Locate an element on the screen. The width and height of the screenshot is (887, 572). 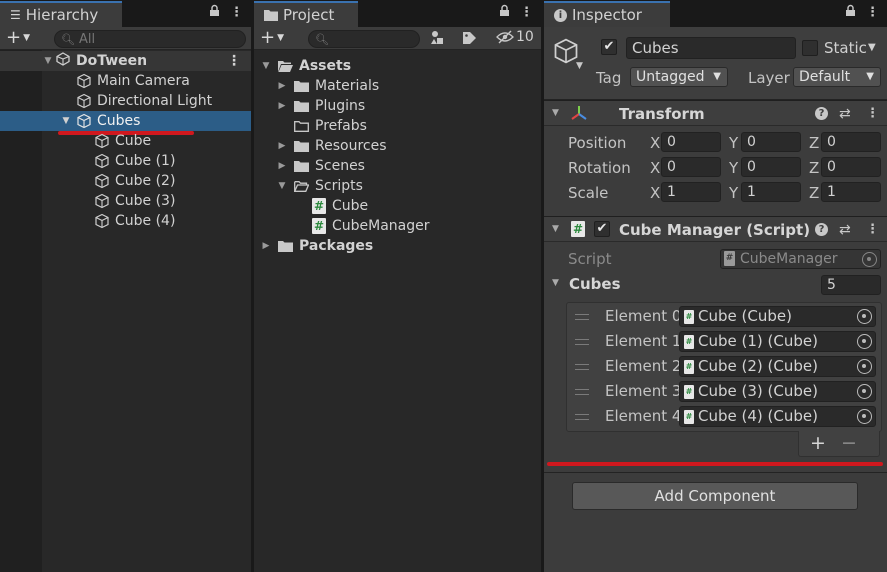
layer-dropdown: Default ▼ is located at coordinates (837, 77).